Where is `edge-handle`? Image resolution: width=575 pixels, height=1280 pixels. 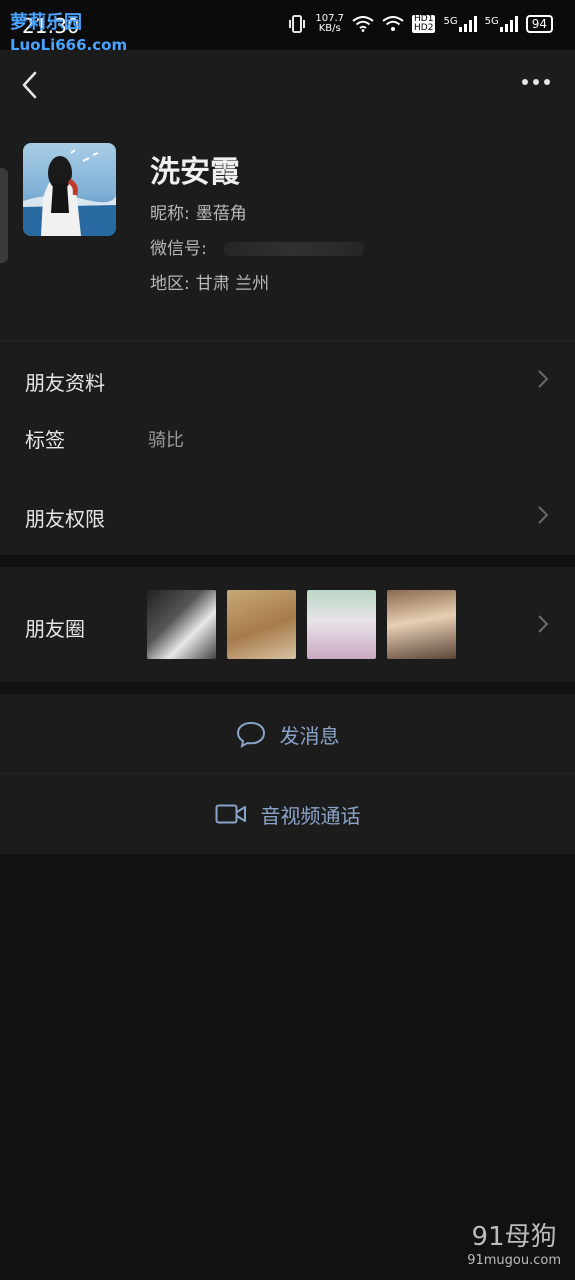
edge-handle is located at coordinates (4, 215).